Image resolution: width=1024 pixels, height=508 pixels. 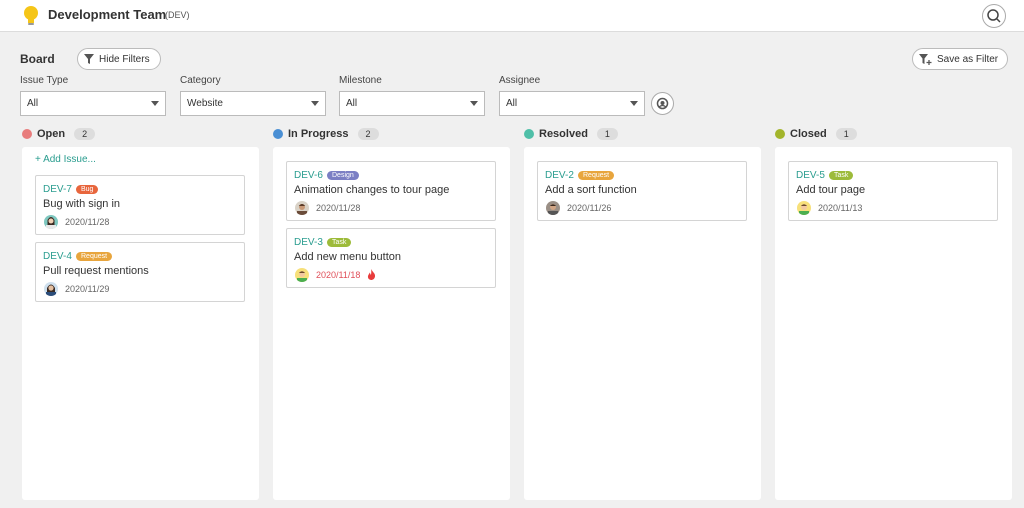 What do you see at coordinates (89, 59) in the screenshot?
I see `filter-icon` at bounding box center [89, 59].